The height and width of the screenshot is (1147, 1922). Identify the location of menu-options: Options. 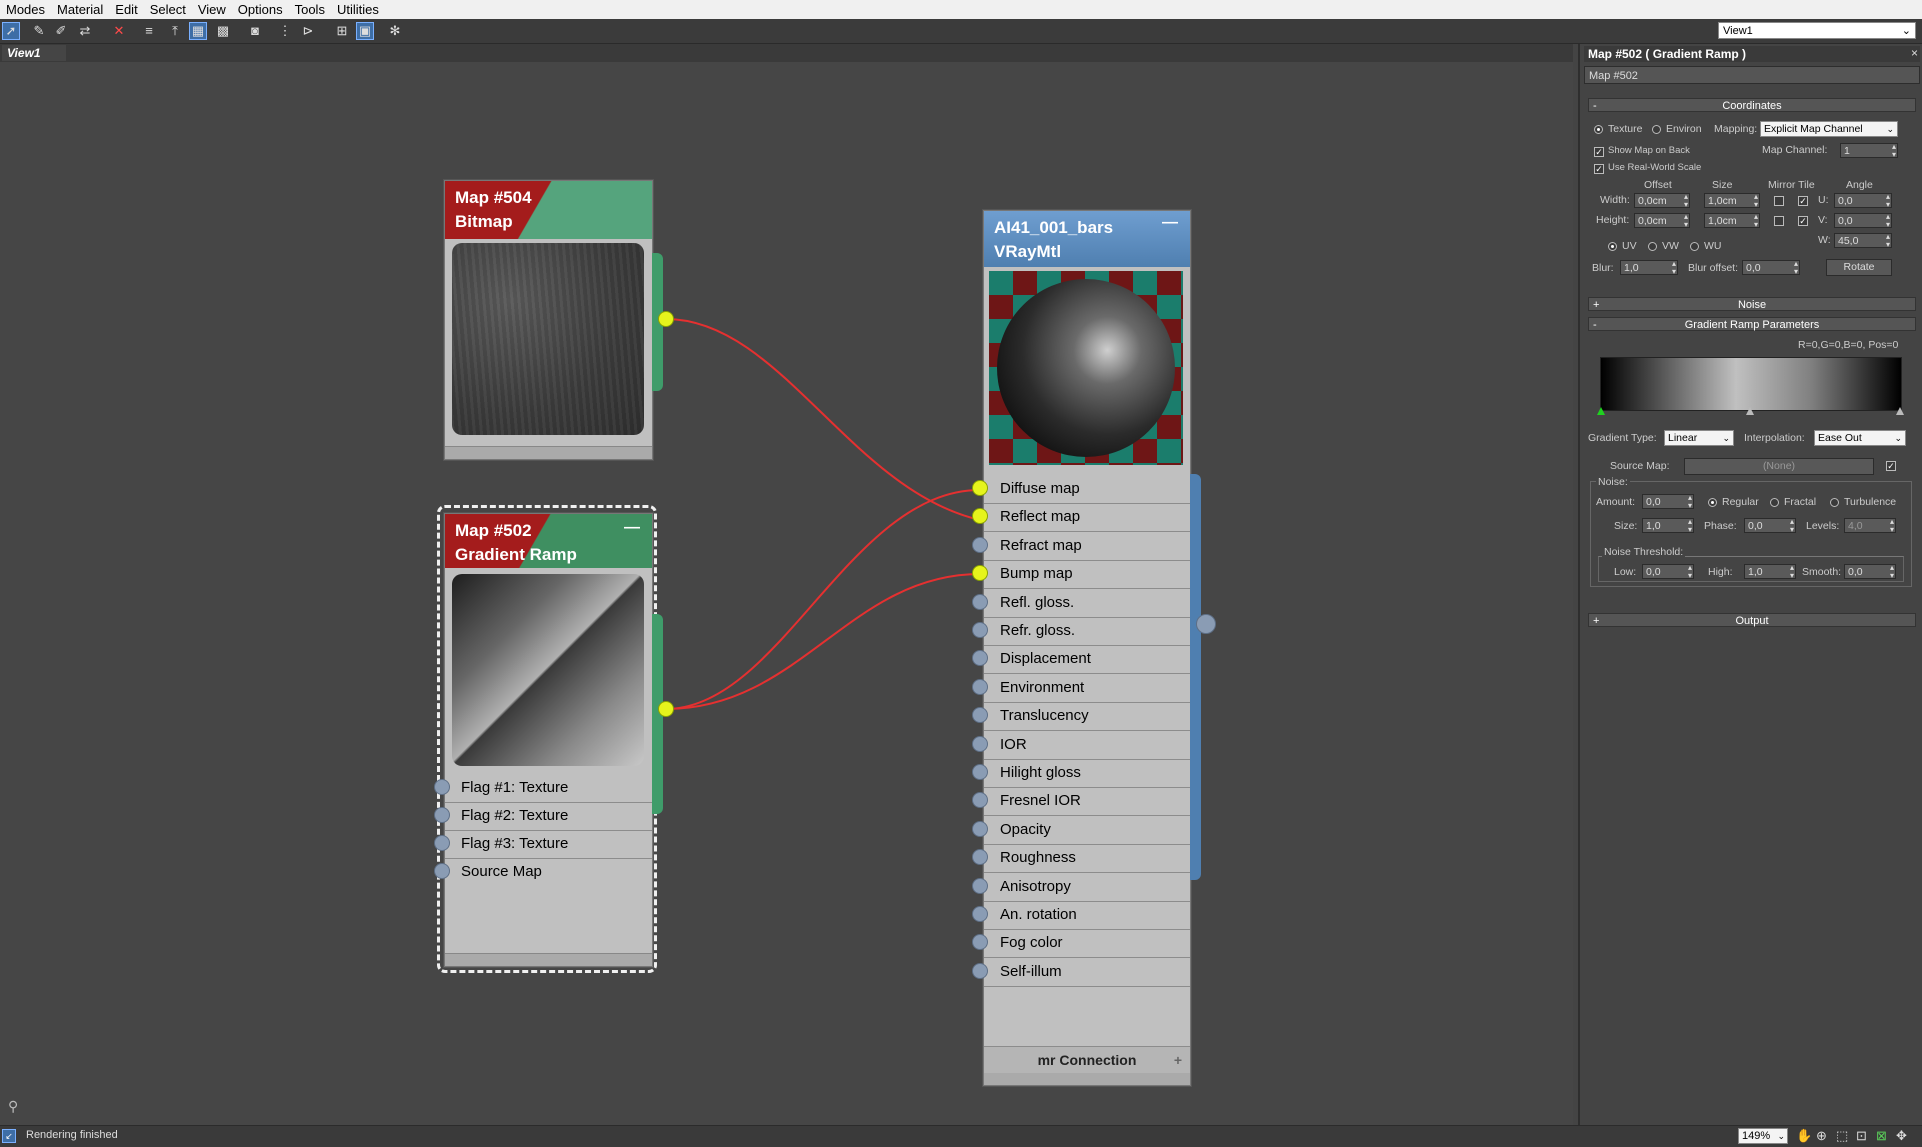
(260, 9).